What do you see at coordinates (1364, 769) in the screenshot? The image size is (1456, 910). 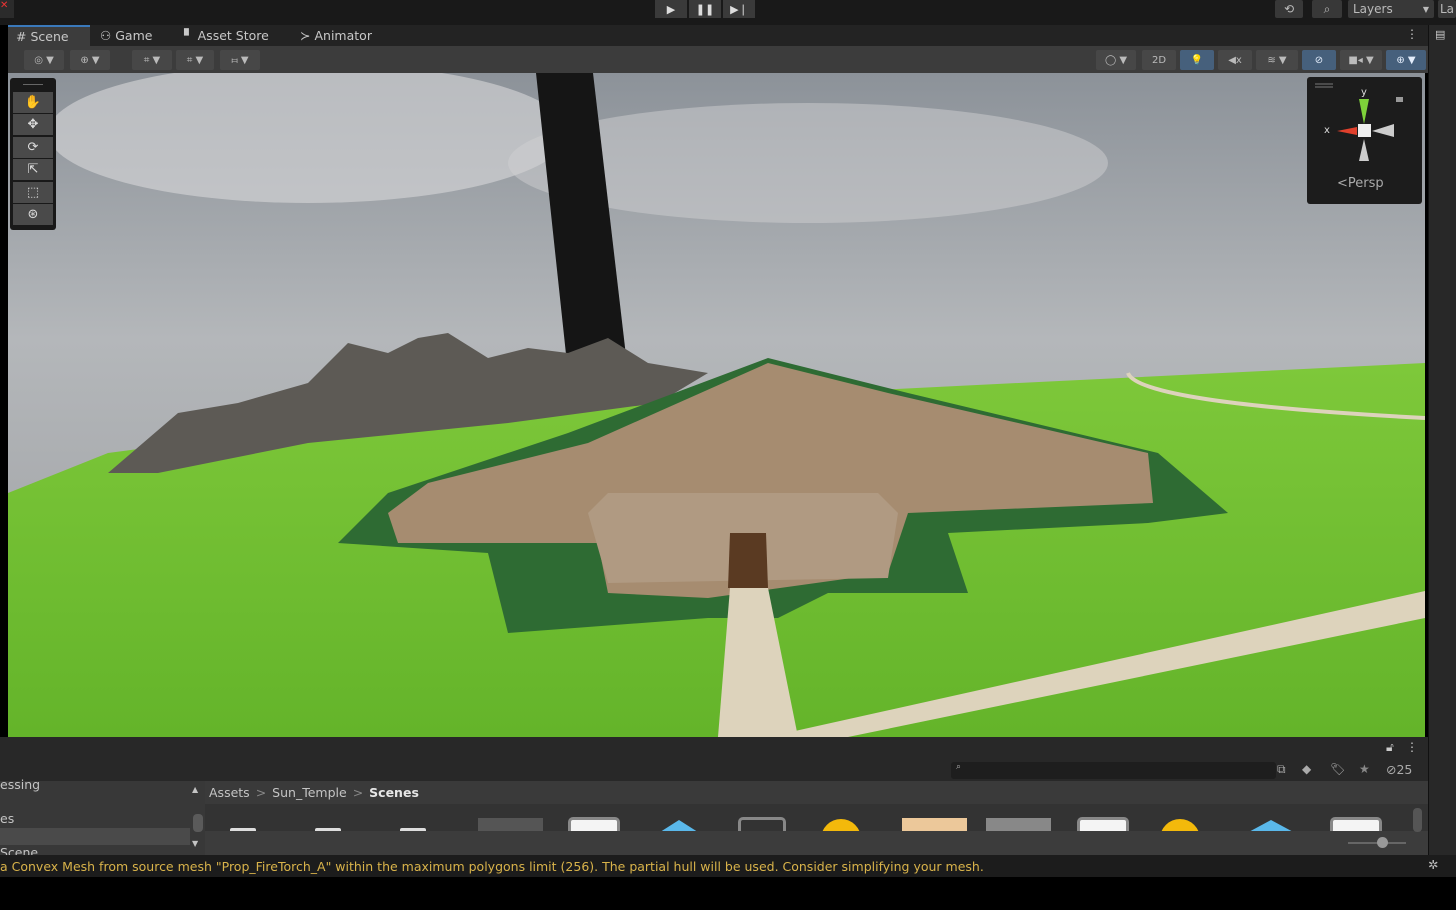 I see `favorite-star-icon: ★` at bounding box center [1364, 769].